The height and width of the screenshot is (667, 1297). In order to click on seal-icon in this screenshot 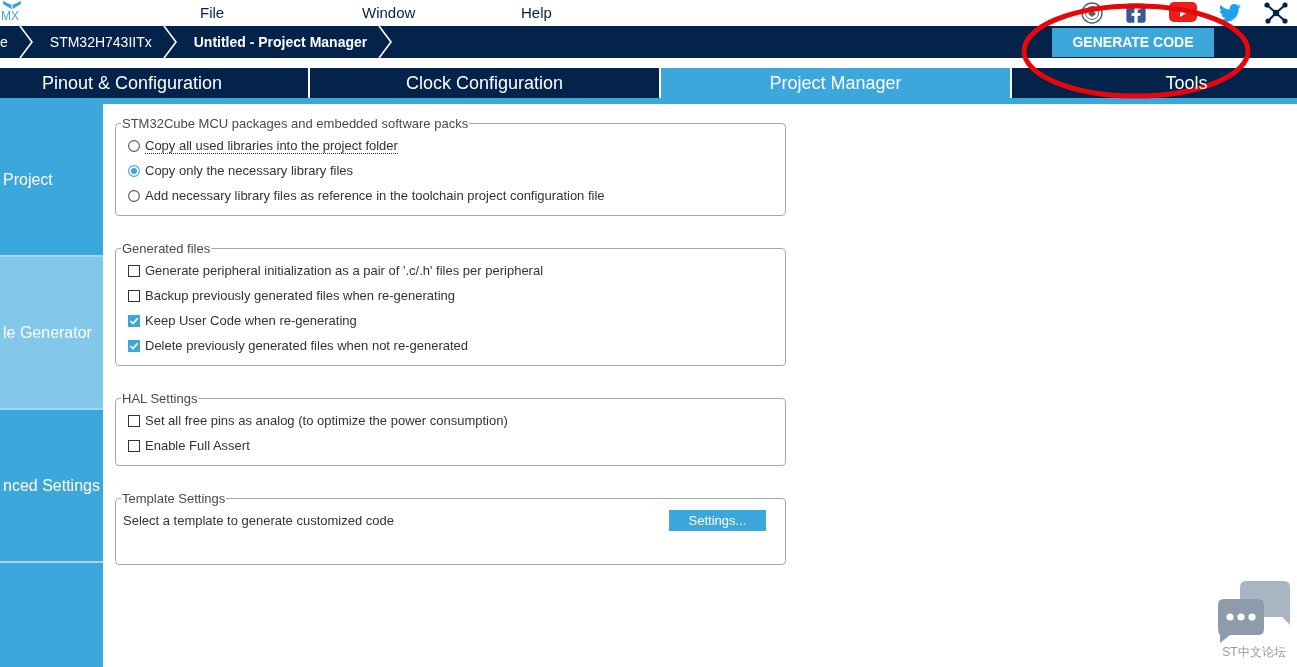, I will do `click(1092, 13)`.